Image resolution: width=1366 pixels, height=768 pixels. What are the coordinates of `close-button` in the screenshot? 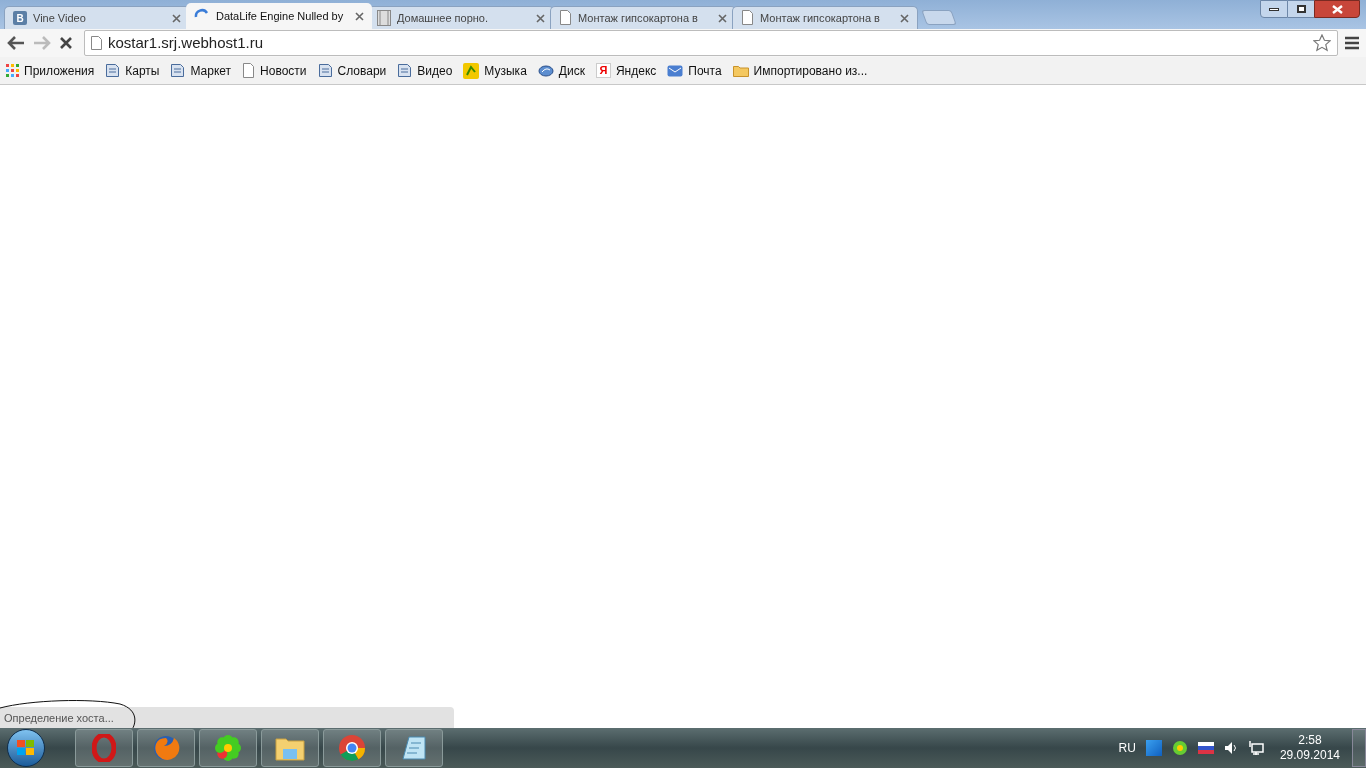 It's located at (1337, 9).